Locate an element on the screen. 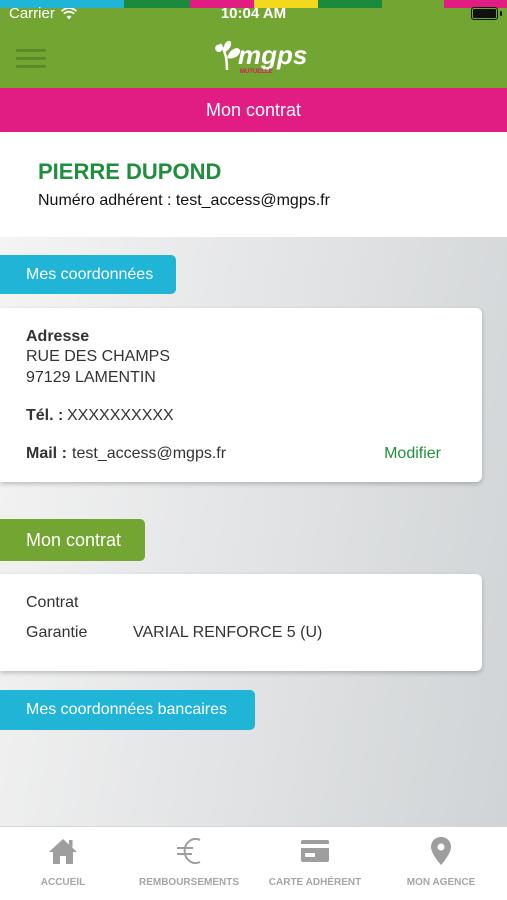 This screenshot has height=900, width=507. phone-value: XXXXXXXXXX is located at coordinates (120, 415).